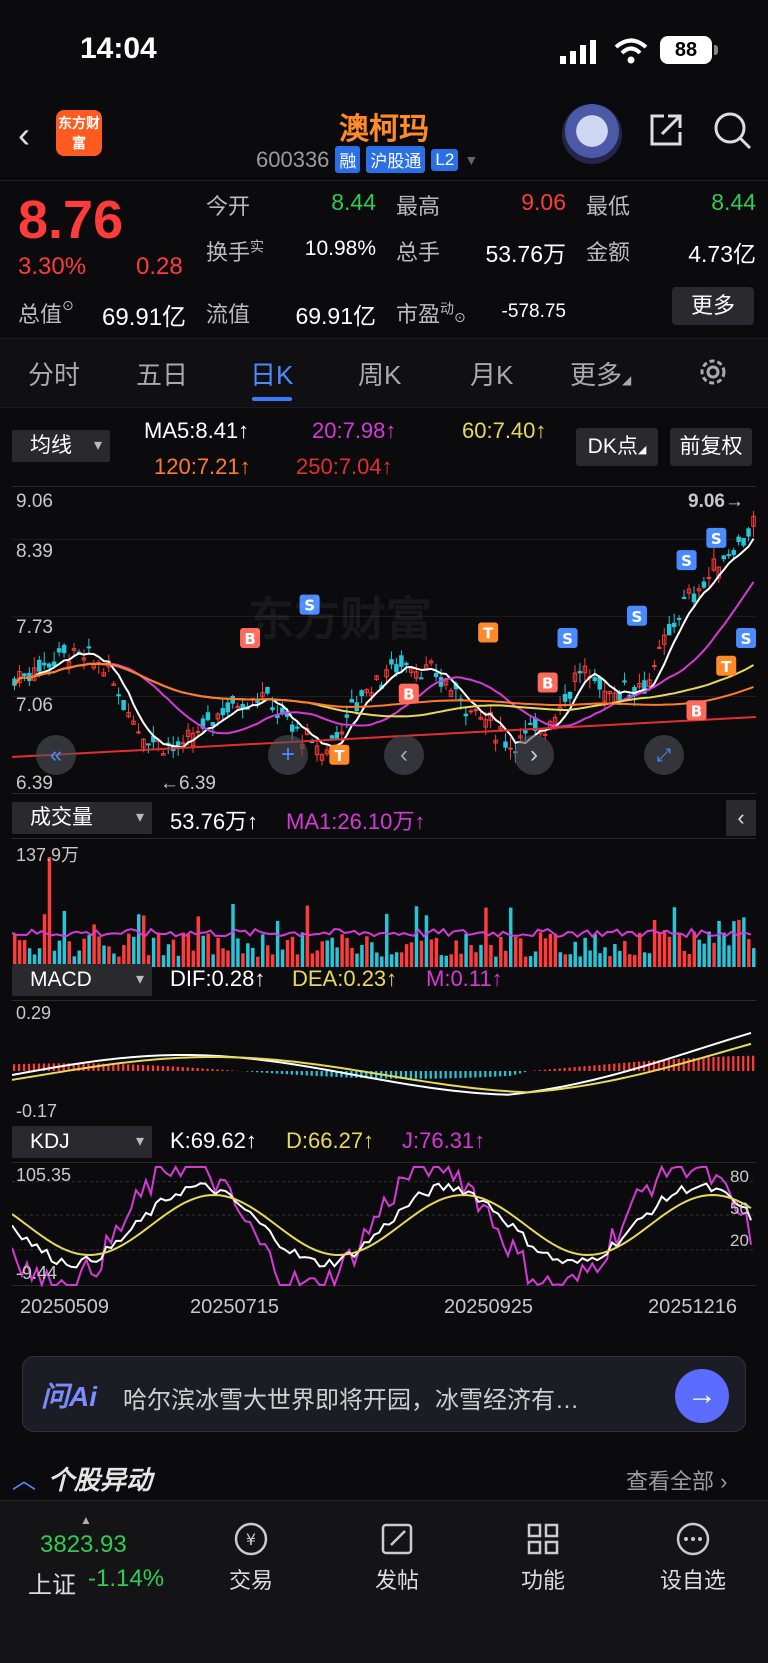 The height and width of the screenshot is (1663, 768). Describe the element at coordinates (271, 373) in the screenshot. I see `tab-daily-k: 日K` at that location.